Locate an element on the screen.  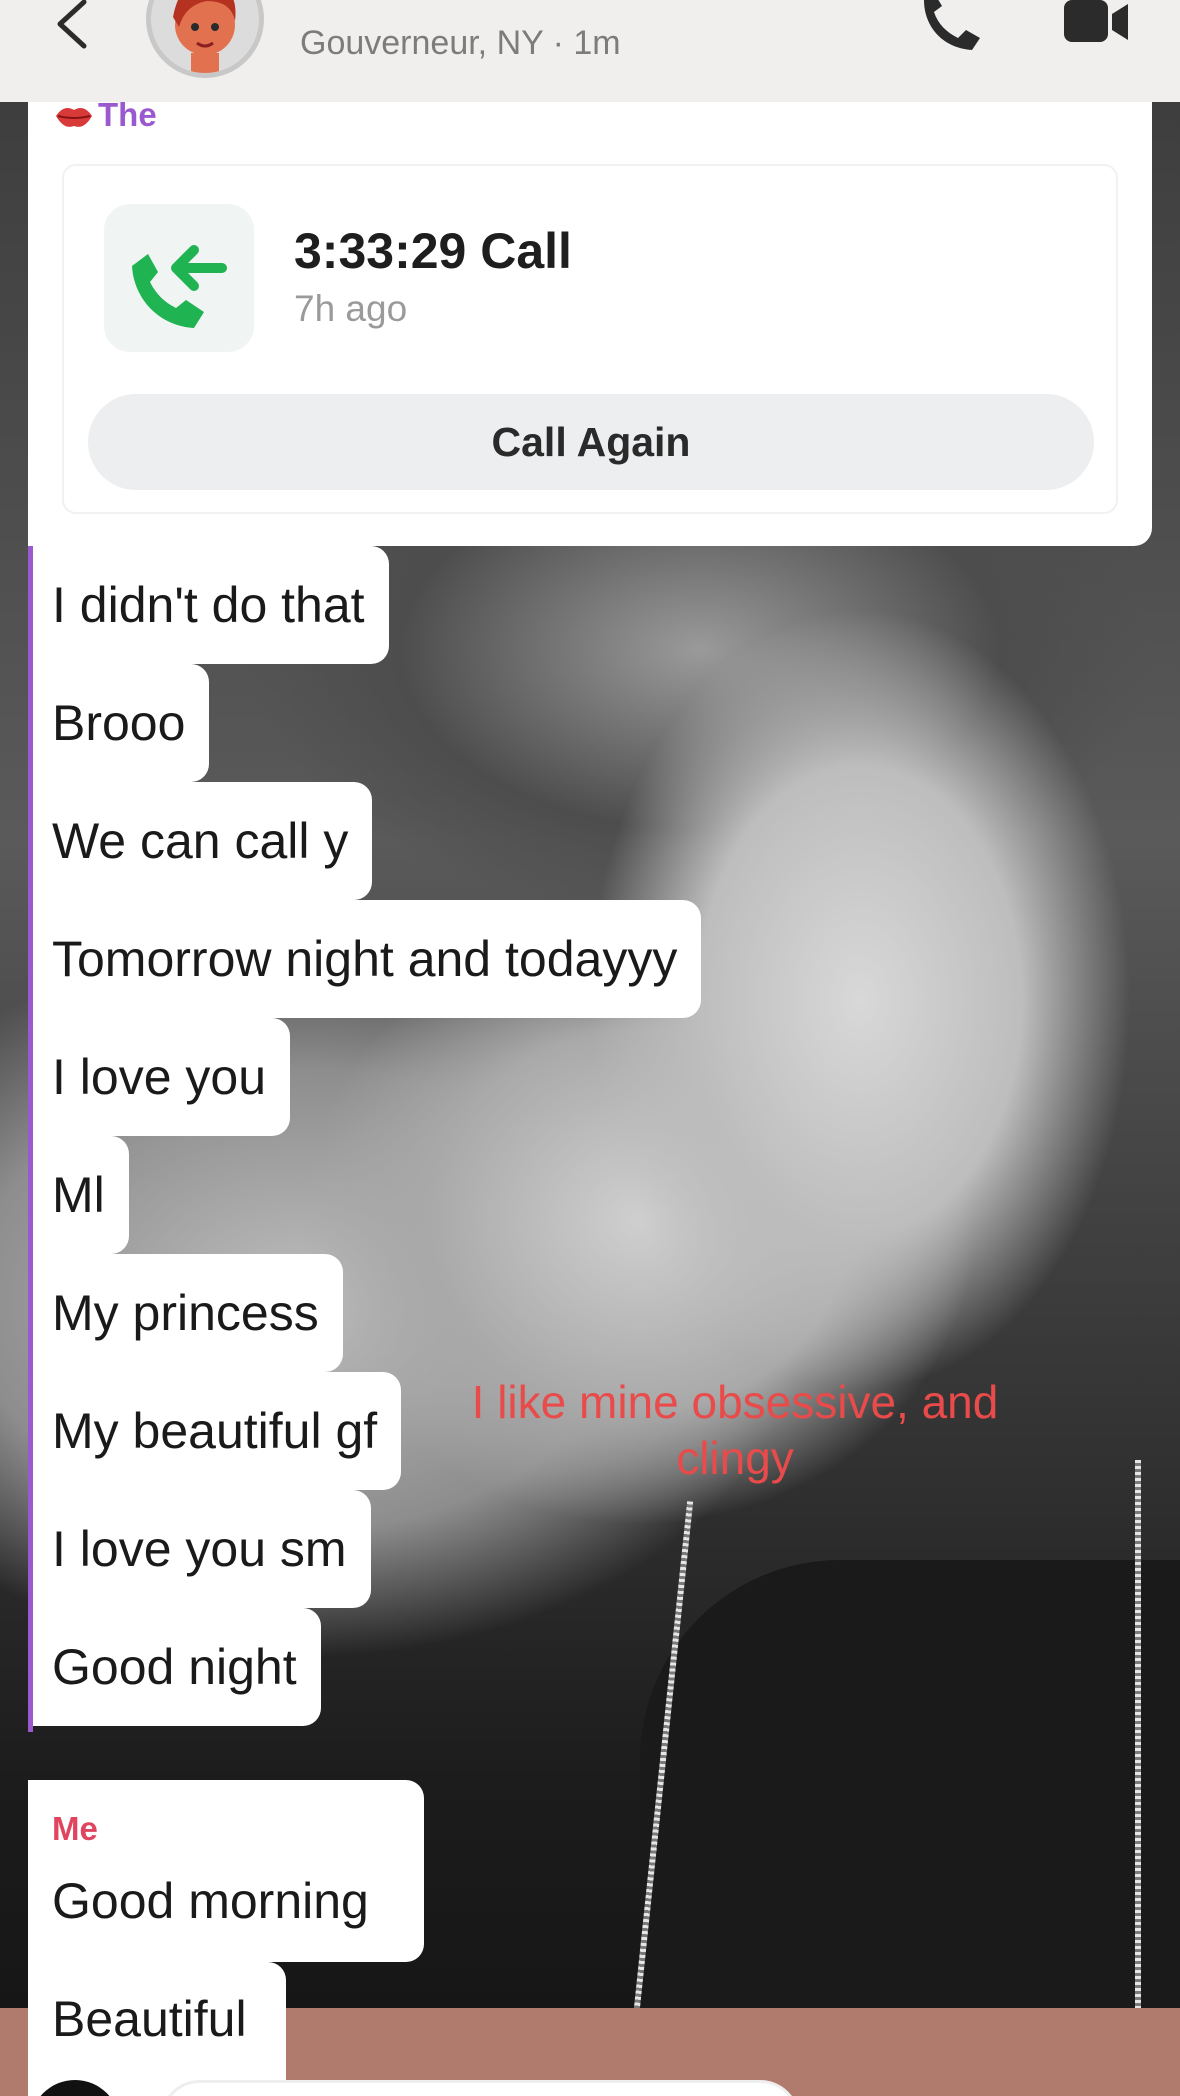
background-shirt is located at coordinates (910, 1785).